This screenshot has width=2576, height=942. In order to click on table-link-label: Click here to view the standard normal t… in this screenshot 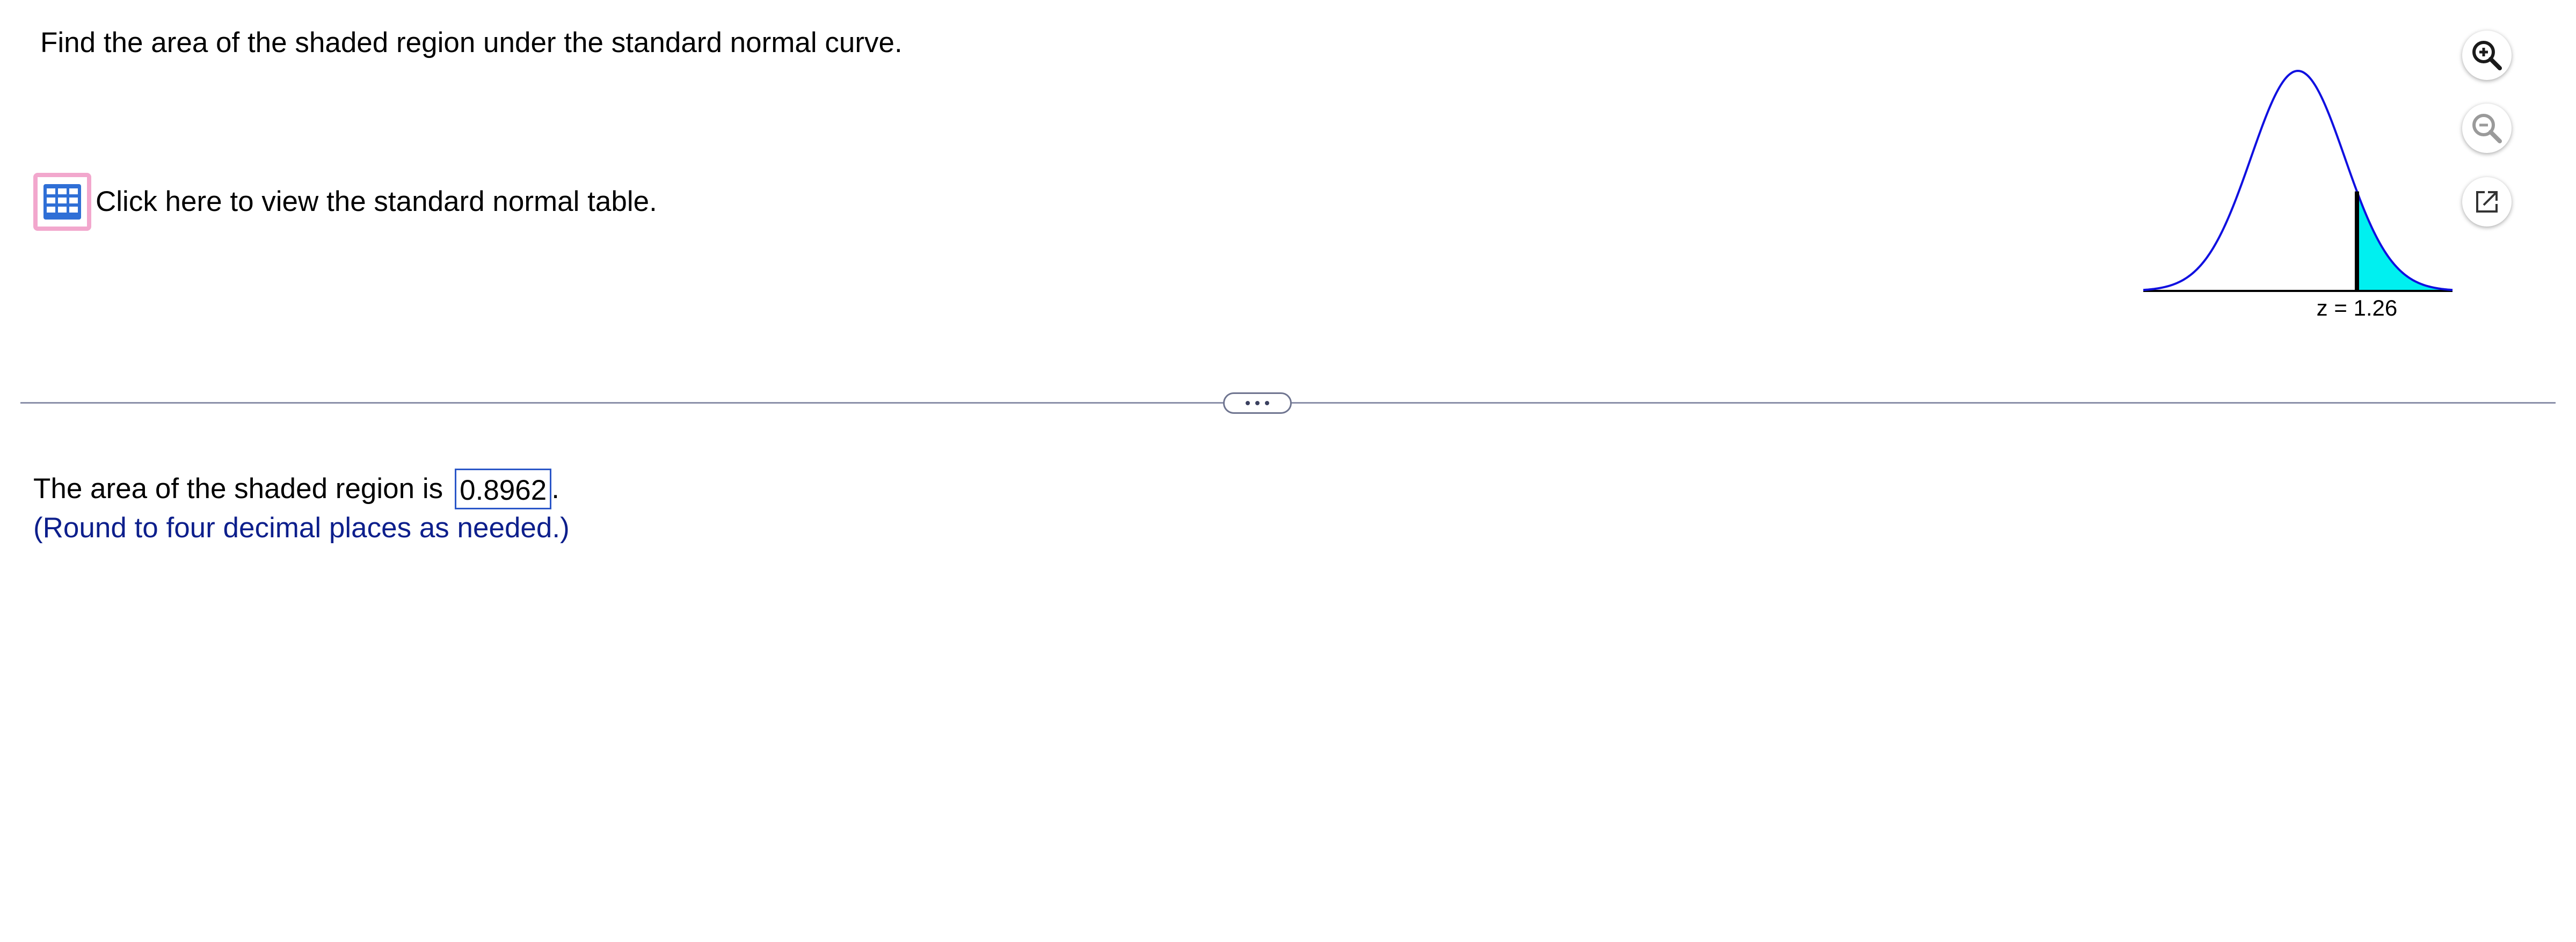, I will do `click(376, 202)`.